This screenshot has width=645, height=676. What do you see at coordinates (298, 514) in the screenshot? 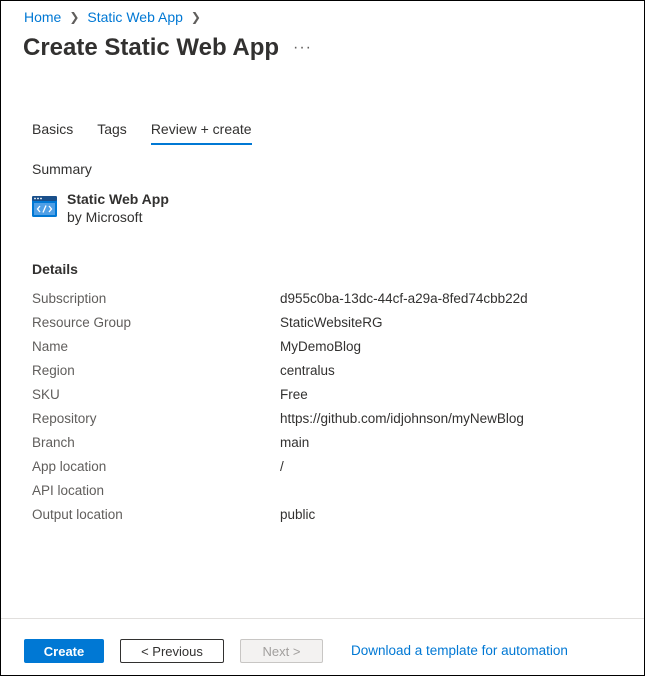
I see `detail-value: public` at bounding box center [298, 514].